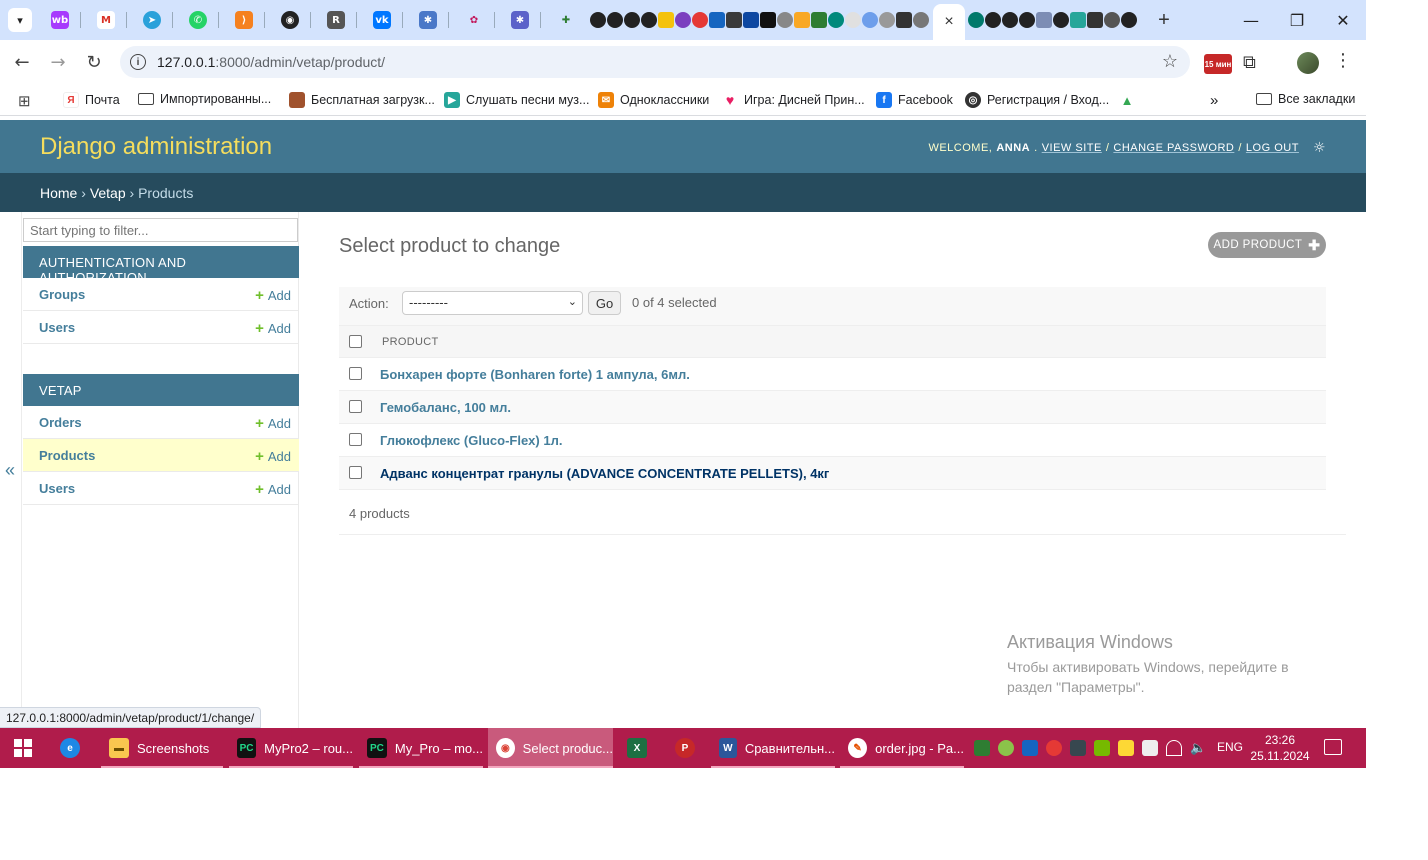  What do you see at coordinates (108, 193) in the screenshot?
I see `breadcrumb-app: Vetap` at bounding box center [108, 193].